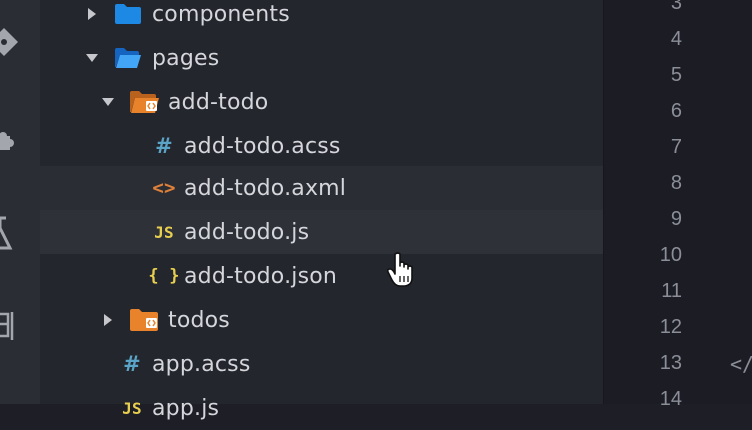 This screenshot has height=430, width=752. I want to click on line-number: 9, so click(676, 219).